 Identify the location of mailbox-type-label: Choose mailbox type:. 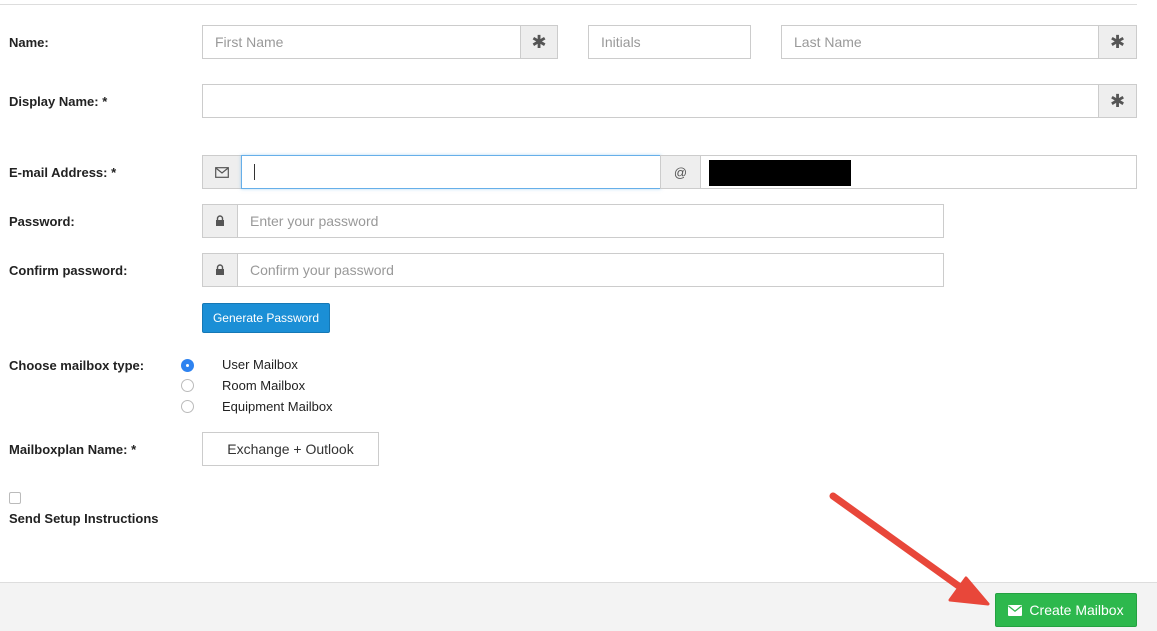
(77, 365).